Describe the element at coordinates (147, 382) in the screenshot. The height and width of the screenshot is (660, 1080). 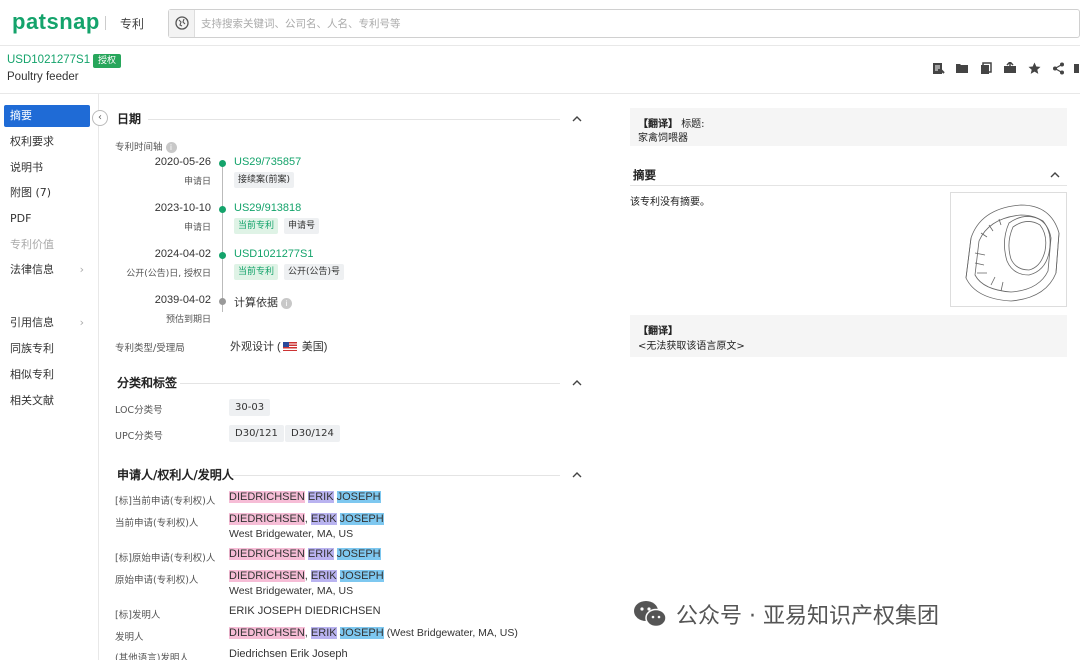
I see `classification-section-title: 分类和标签` at that location.